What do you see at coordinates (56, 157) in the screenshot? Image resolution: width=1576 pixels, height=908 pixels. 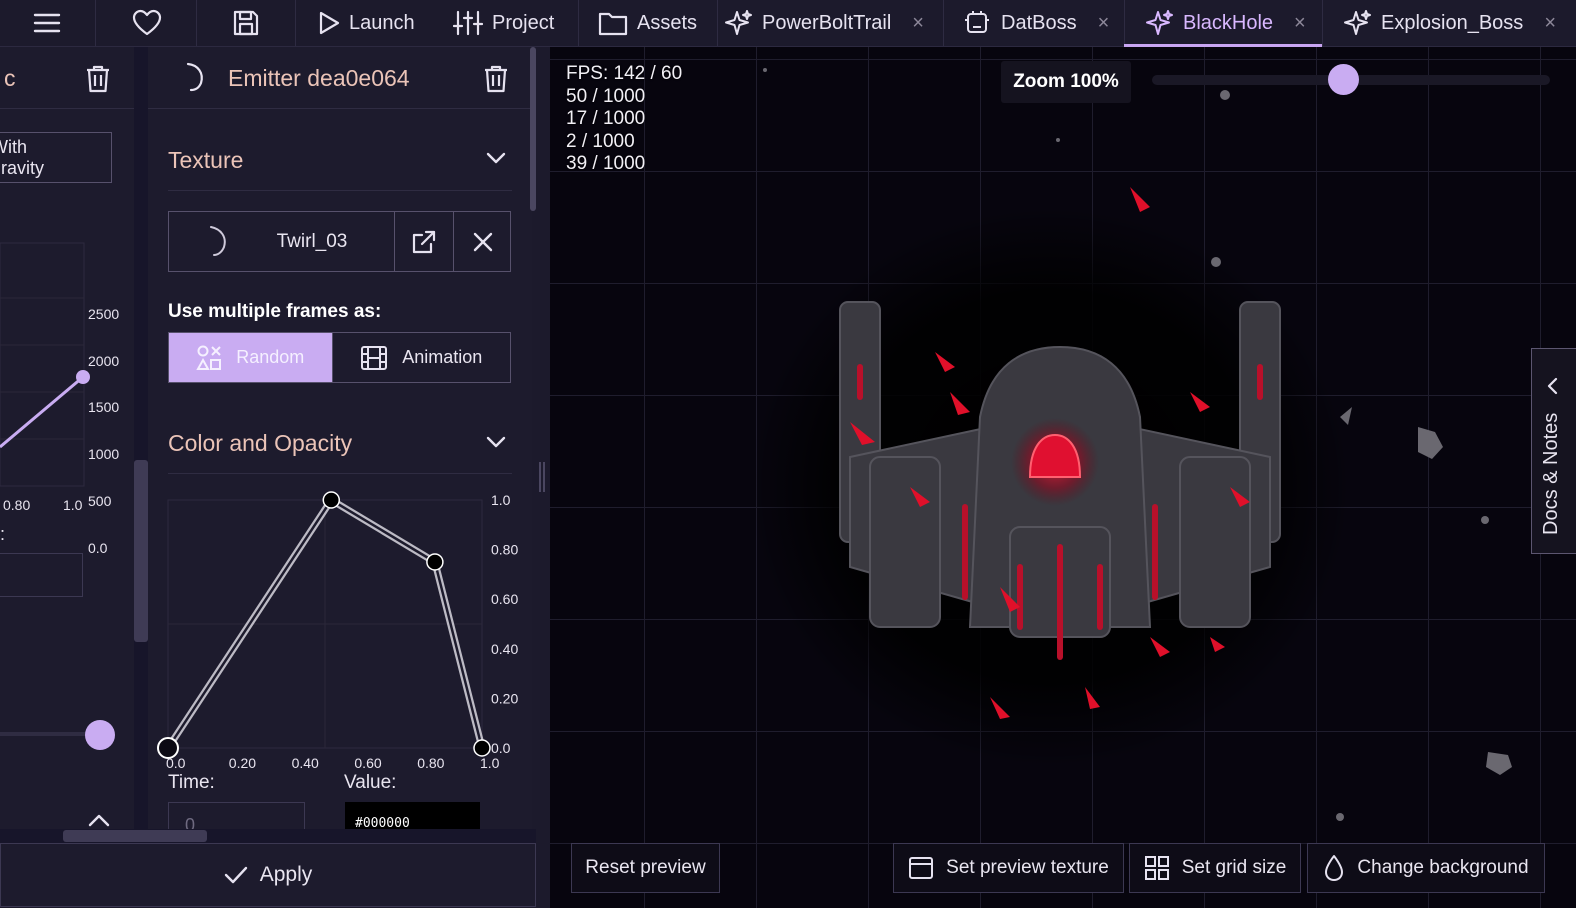 I see `with-gravity-button: With gravity` at bounding box center [56, 157].